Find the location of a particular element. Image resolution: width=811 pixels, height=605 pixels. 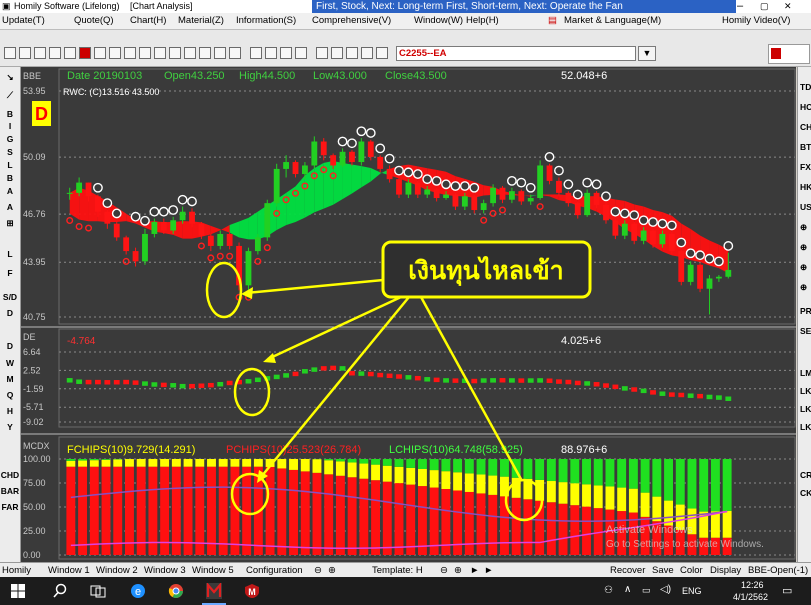

toolbar-candle-icon is located at coordinates (145, 53).